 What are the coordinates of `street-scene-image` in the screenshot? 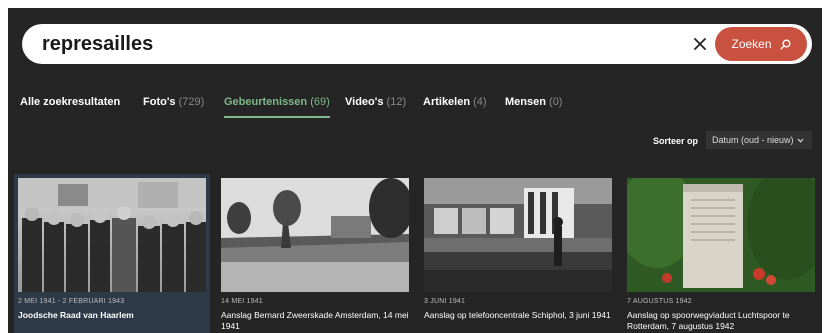 It's located at (315, 235).